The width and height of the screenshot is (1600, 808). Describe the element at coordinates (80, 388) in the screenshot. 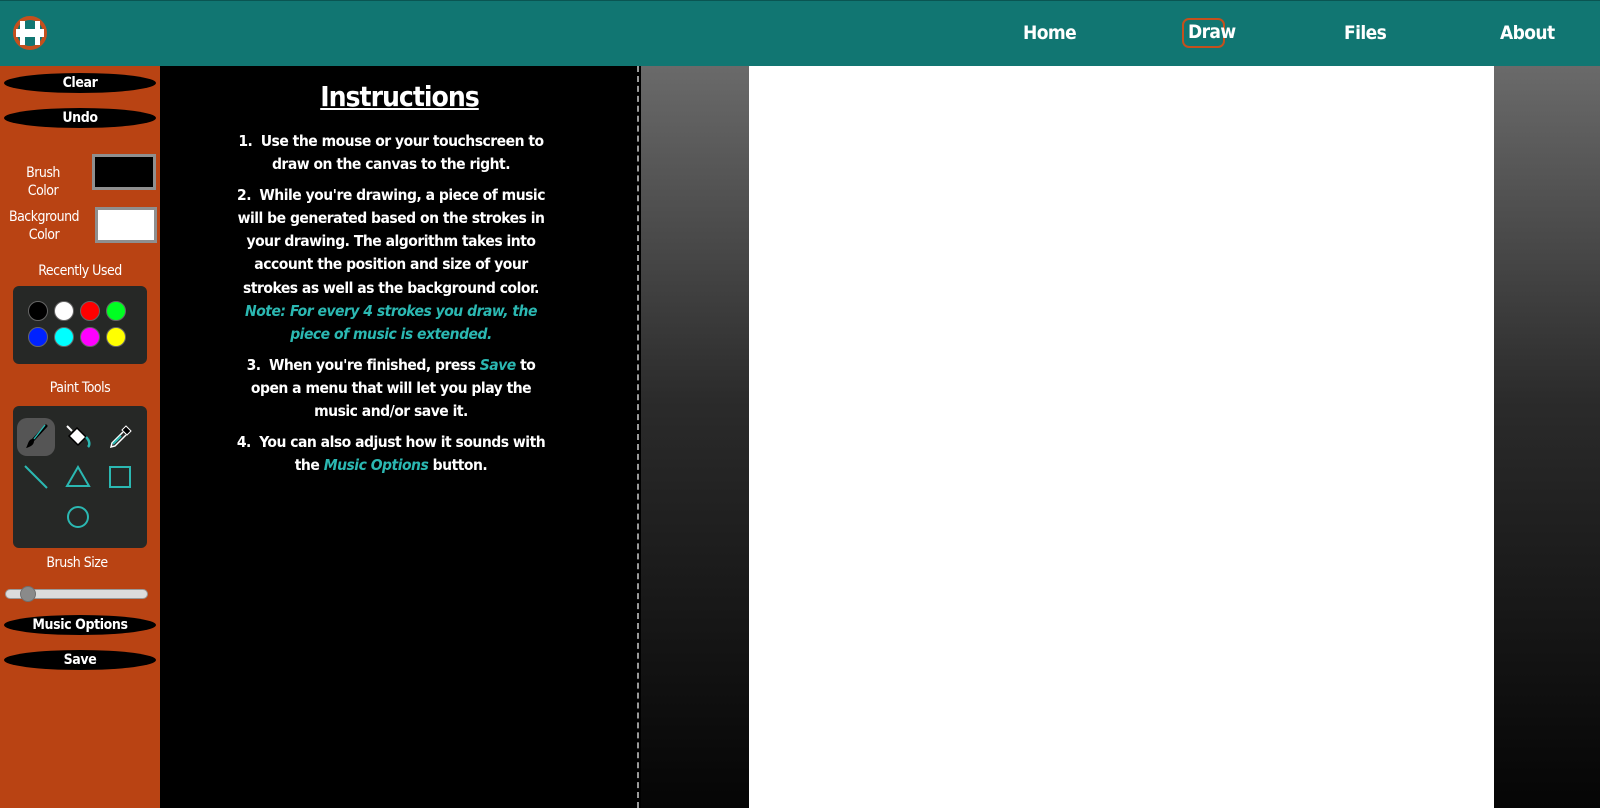

I see `paint-tools-label: Paint Tools` at that location.